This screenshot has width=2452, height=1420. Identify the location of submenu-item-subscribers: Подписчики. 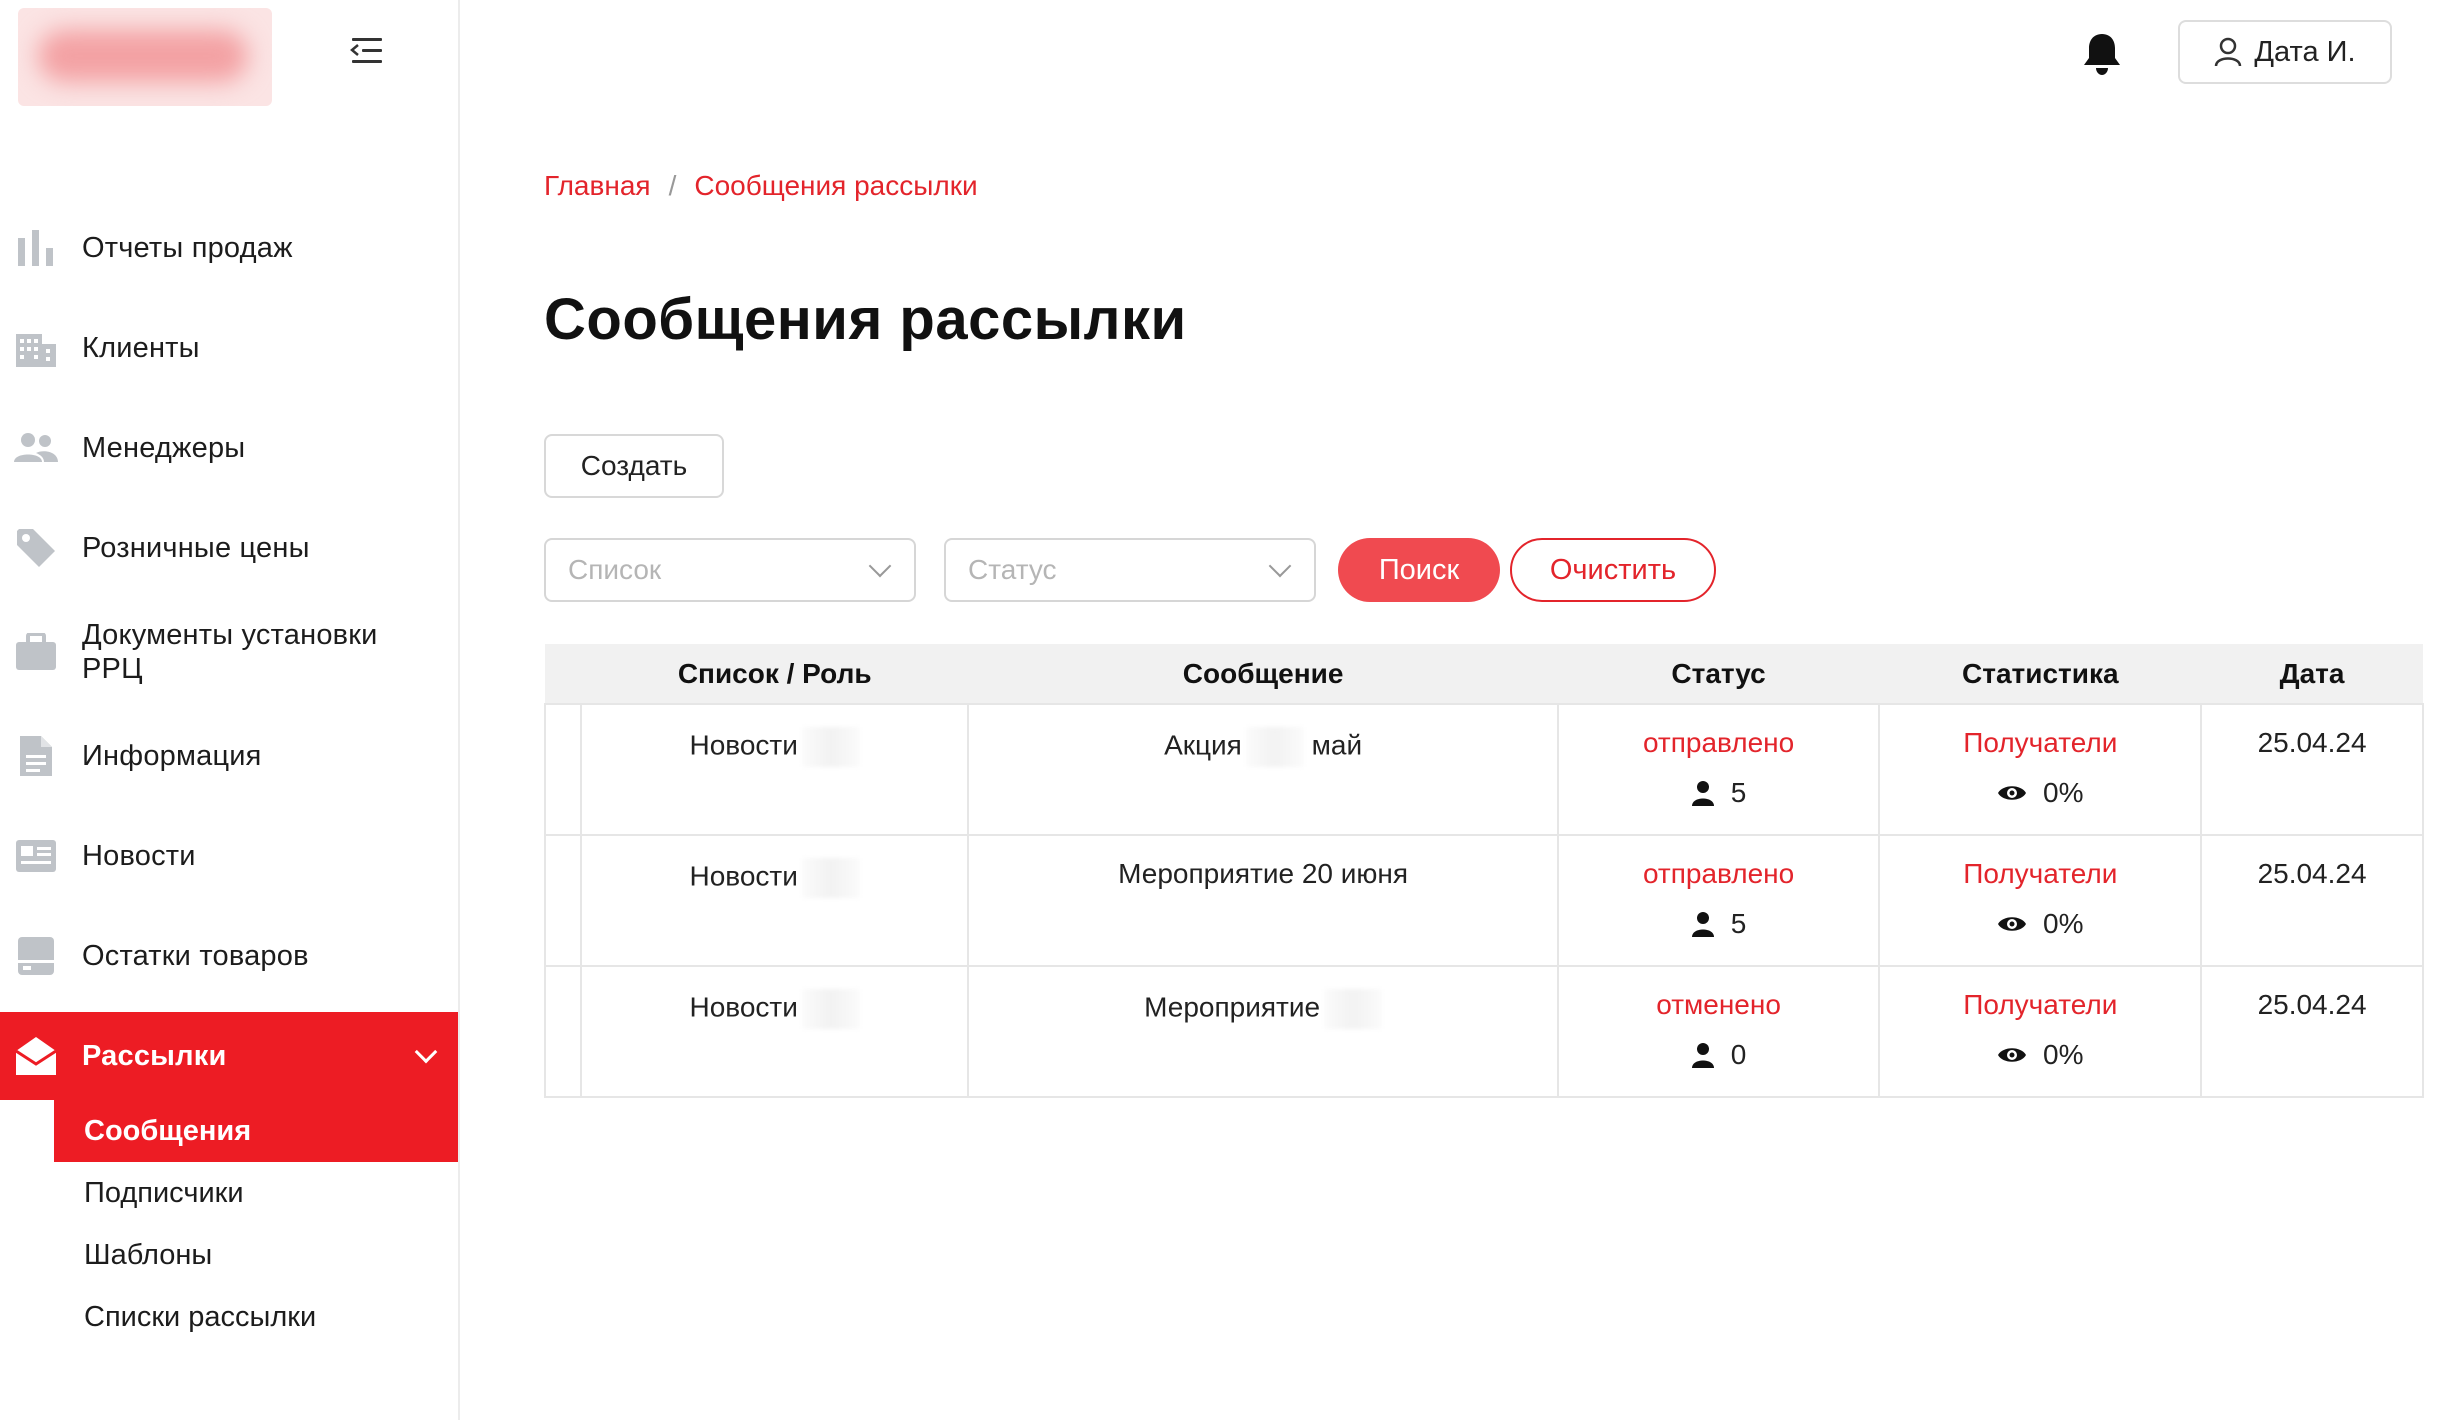
(256, 1193).